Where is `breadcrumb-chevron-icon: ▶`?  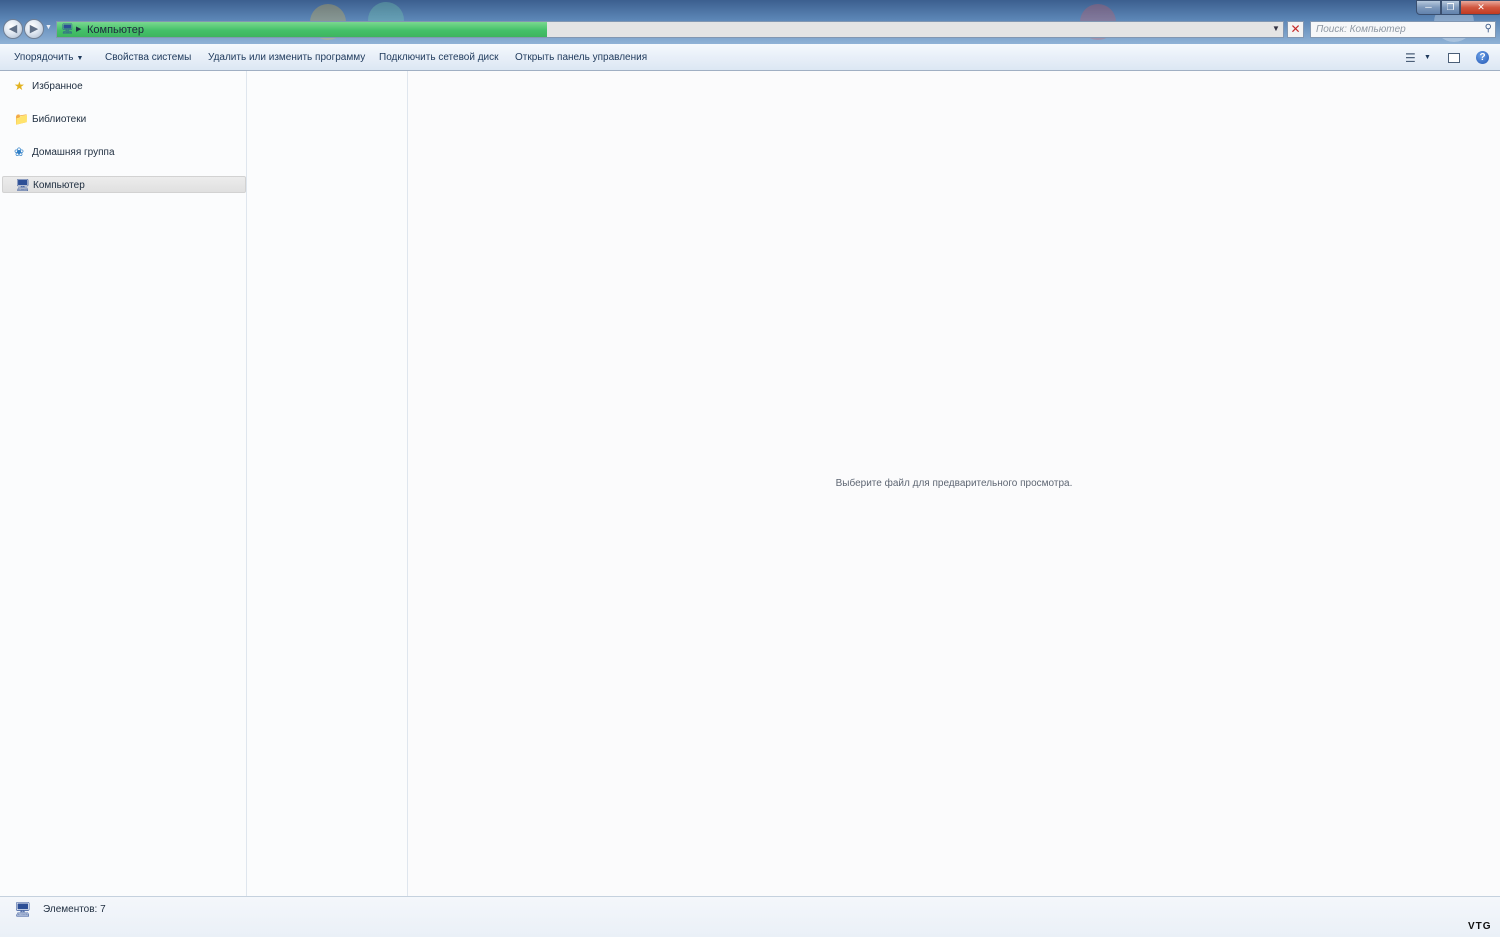
breadcrumb-chevron-icon: ▶ is located at coordinates (78, 29).